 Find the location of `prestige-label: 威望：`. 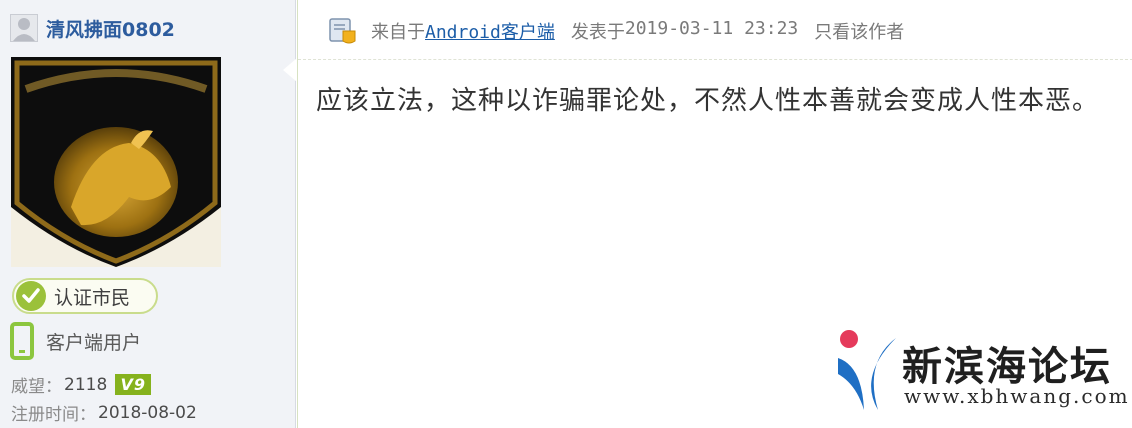

prestige-label: 威望： is located at coordinates (36, 387).